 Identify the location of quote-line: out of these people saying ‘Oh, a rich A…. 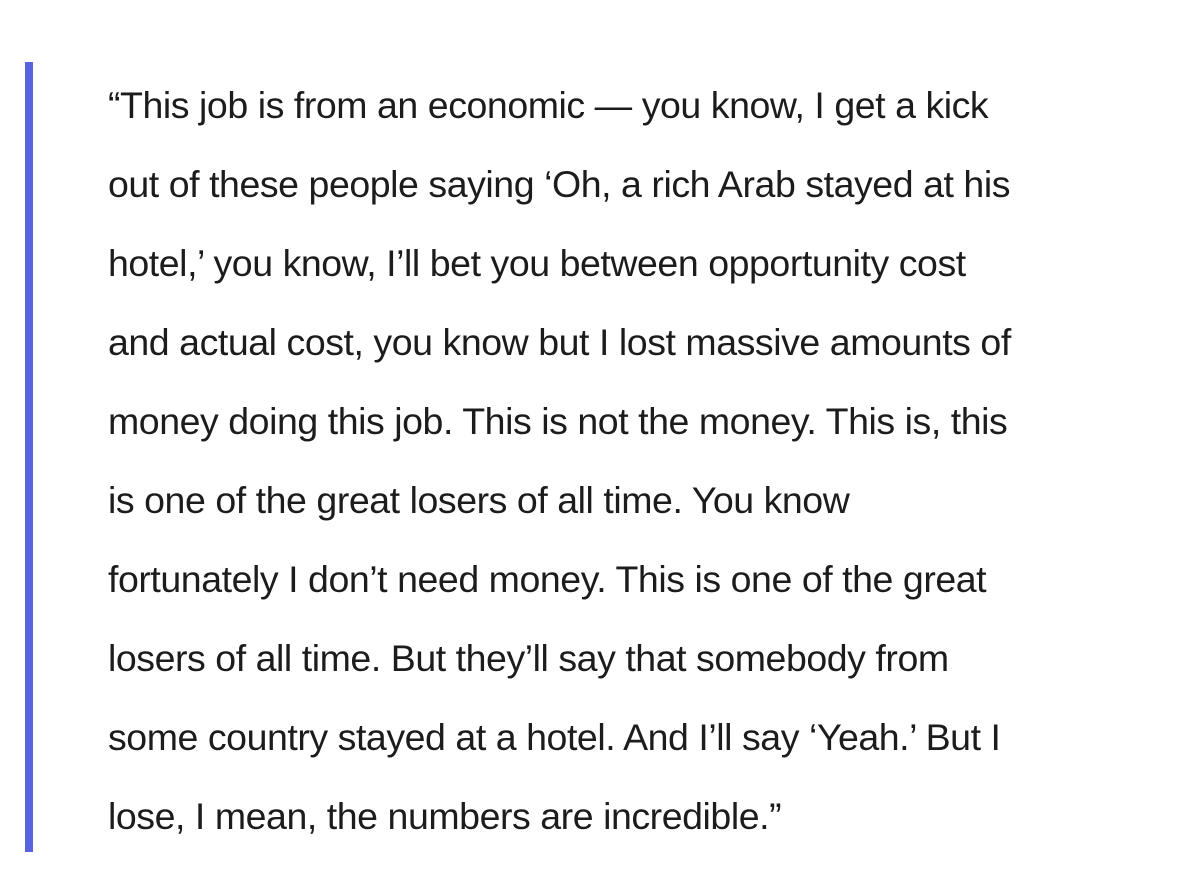
(559, 184).